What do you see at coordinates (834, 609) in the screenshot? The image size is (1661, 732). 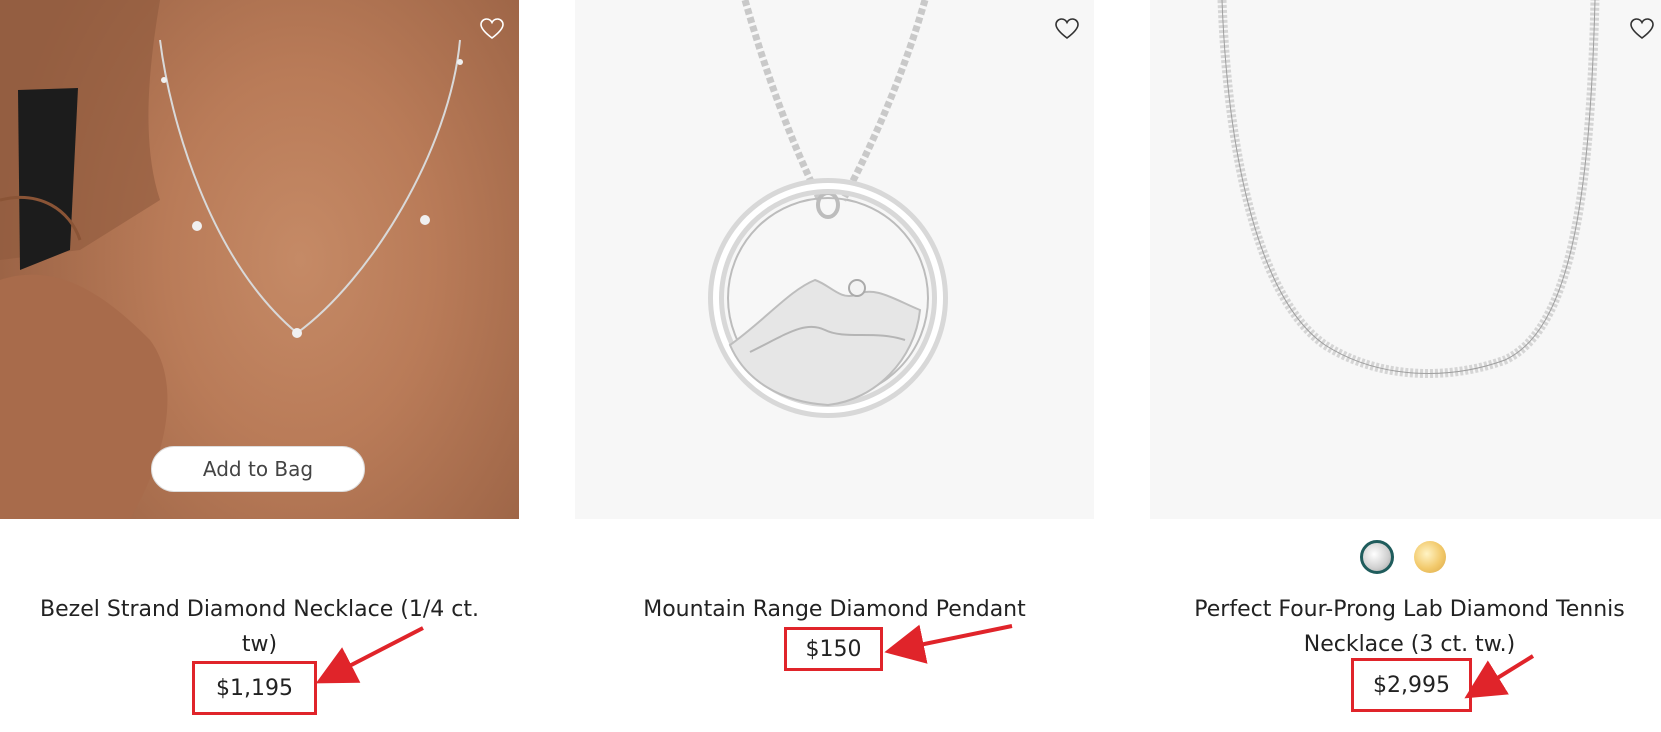 I see `product-title: Mountain Range Diamond Pendant` at bounding box center [834, 609].